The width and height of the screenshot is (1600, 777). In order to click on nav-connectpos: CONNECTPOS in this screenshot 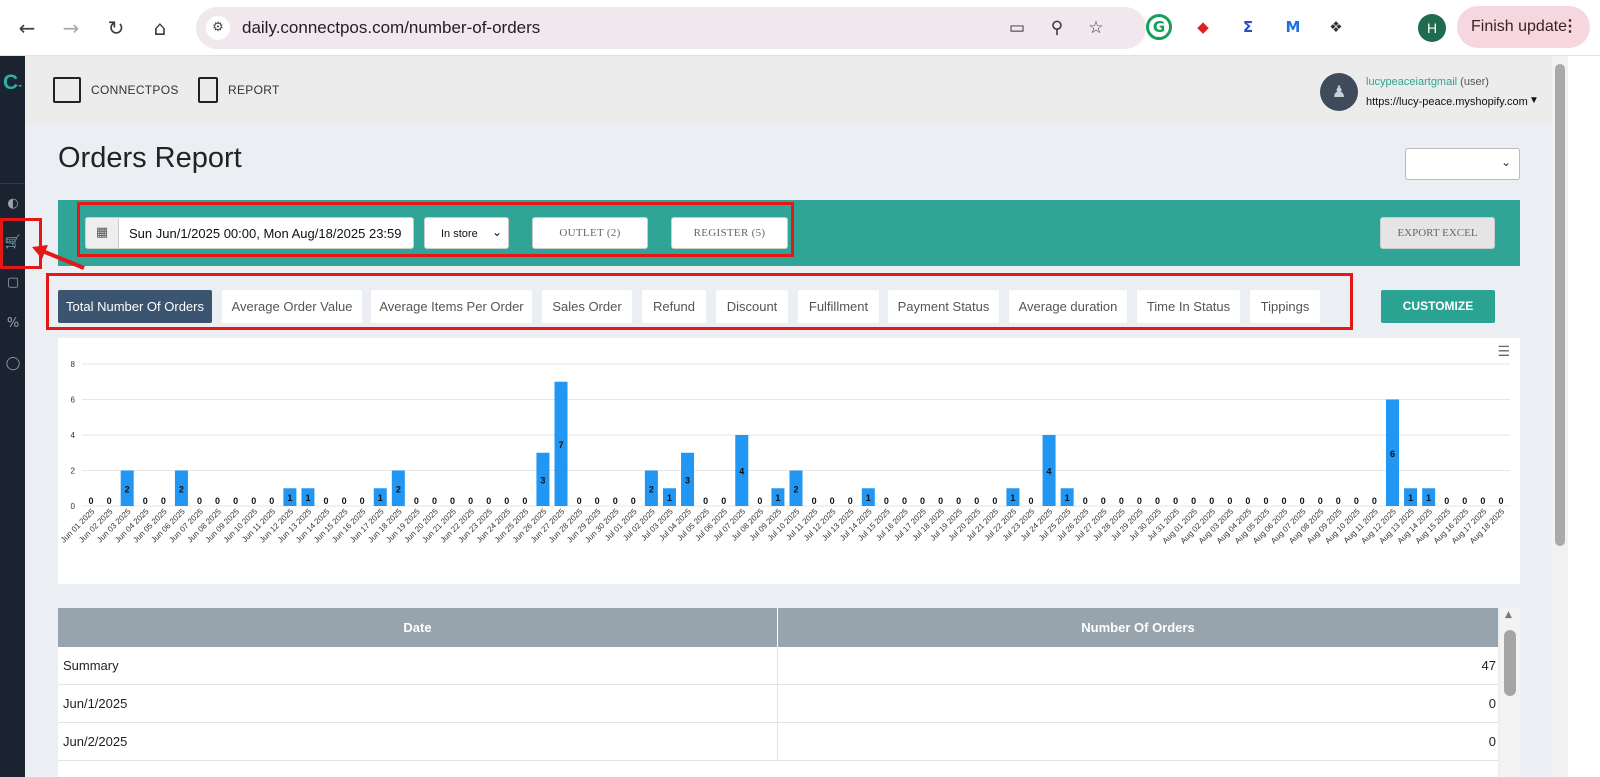, I will do `click(116, 90)`.